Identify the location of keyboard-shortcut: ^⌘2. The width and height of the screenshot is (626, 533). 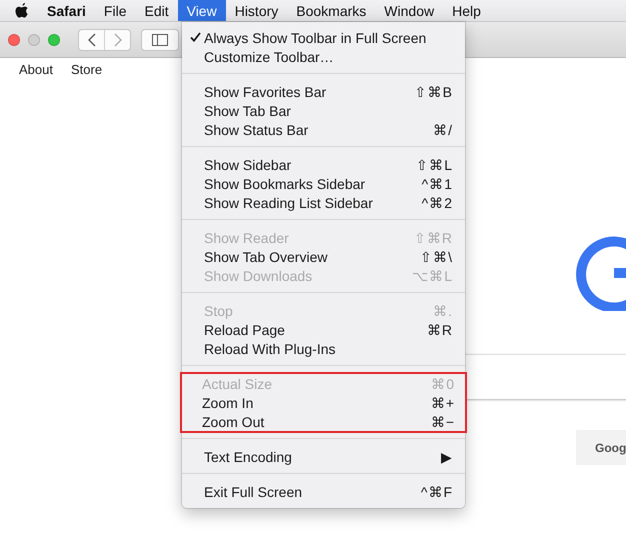
(437, 202).